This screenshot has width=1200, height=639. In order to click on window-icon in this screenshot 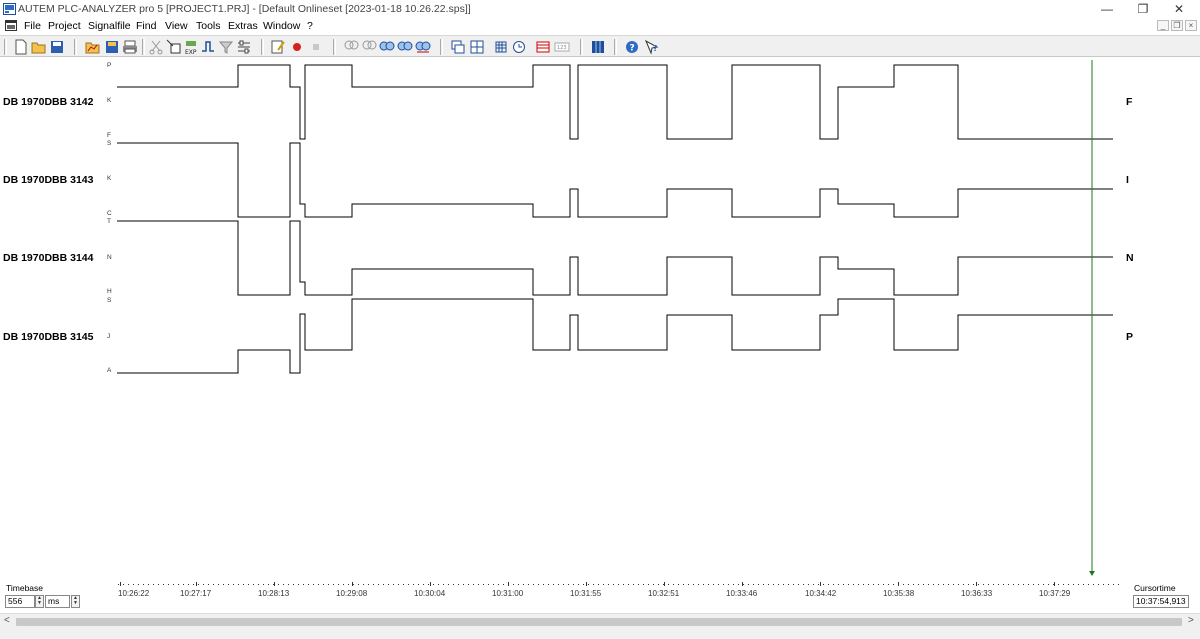, I will do `click(458, 47)`.